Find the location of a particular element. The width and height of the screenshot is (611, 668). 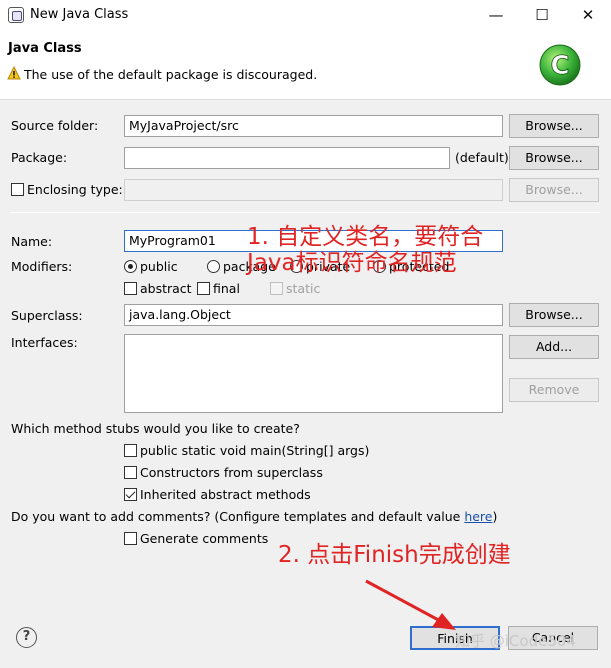

close-icon: ✕ is located at coordinates (588, 15).